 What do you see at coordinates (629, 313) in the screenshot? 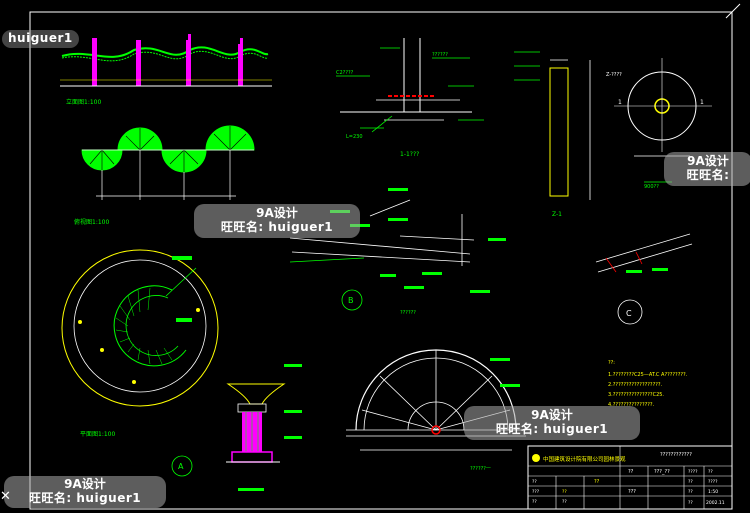
I see `detail-marker-c-label: C` at bounding box center [629, 313].